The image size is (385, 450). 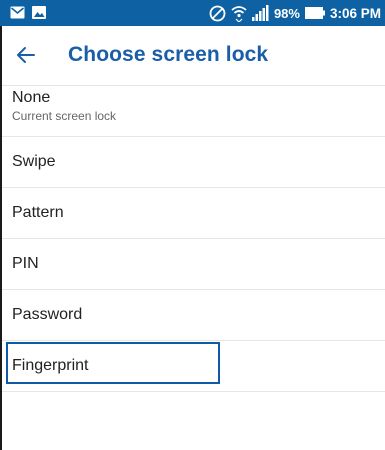 I want to click on page-title: Choose screen lock, so click(x=168, y=54).